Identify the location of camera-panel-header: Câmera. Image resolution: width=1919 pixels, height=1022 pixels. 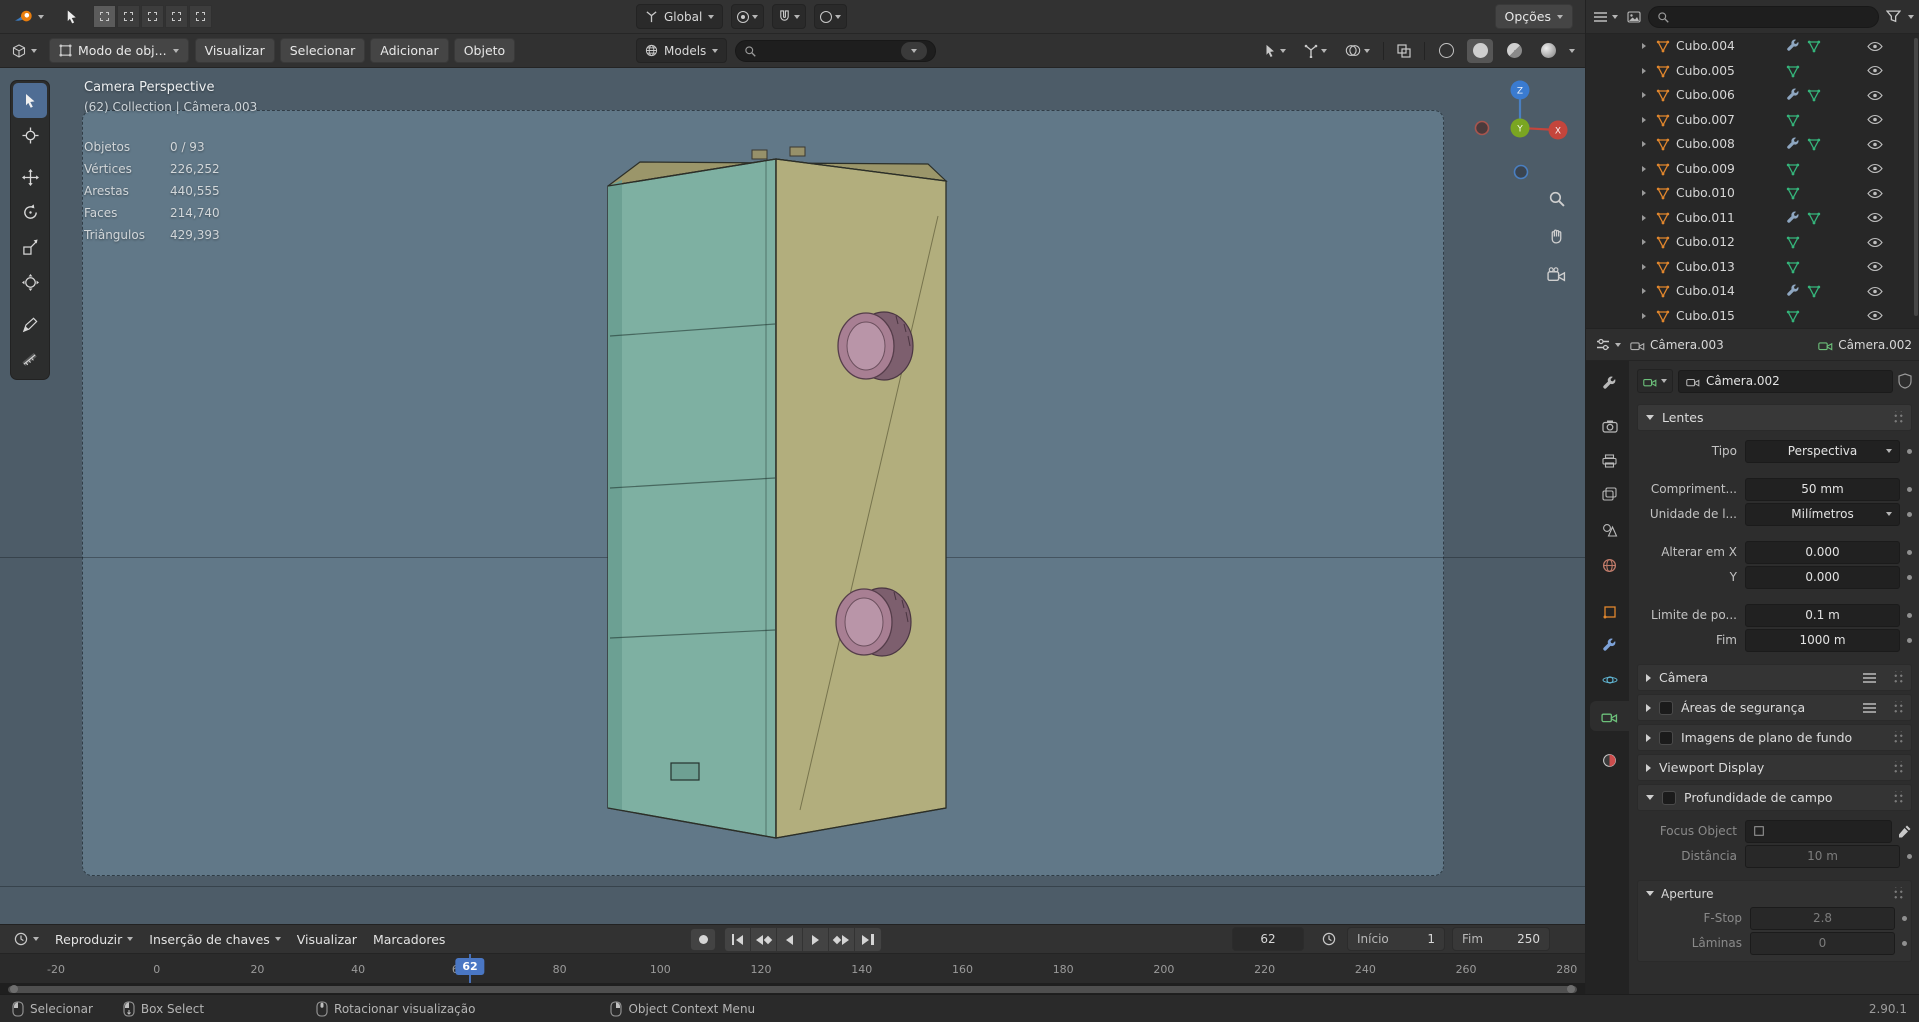
(1774, 677).